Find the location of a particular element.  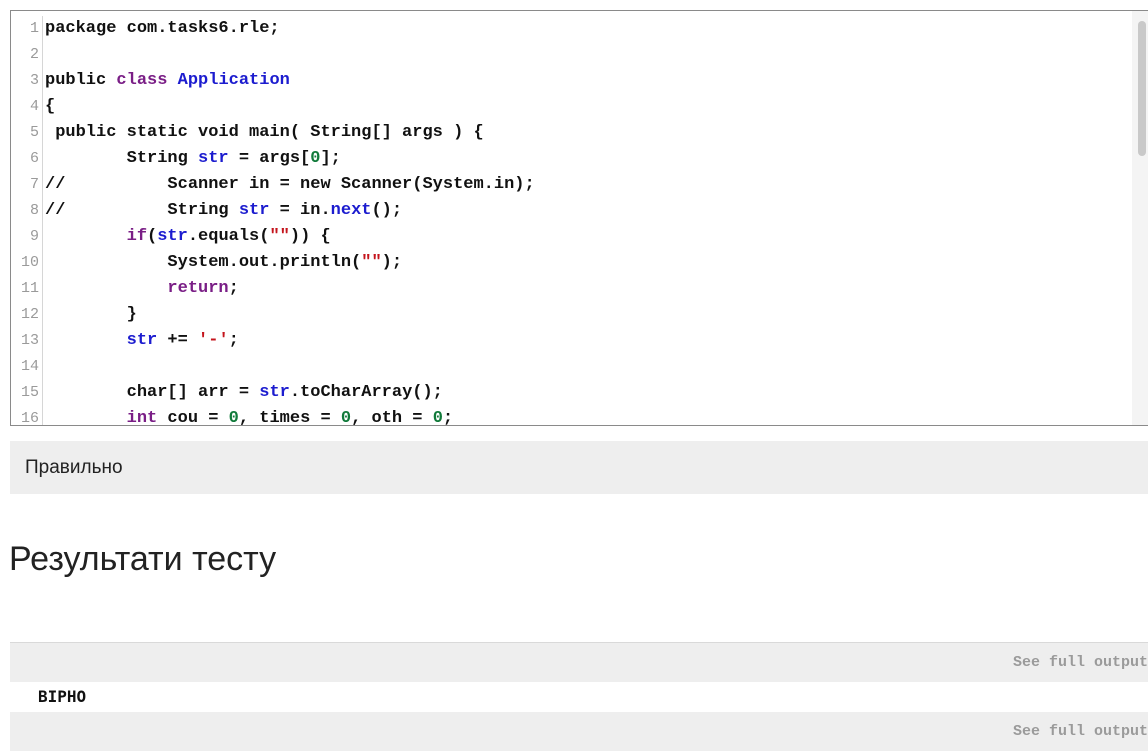

editor-scrollbar-thumb is located at coordinates (1142, 88).